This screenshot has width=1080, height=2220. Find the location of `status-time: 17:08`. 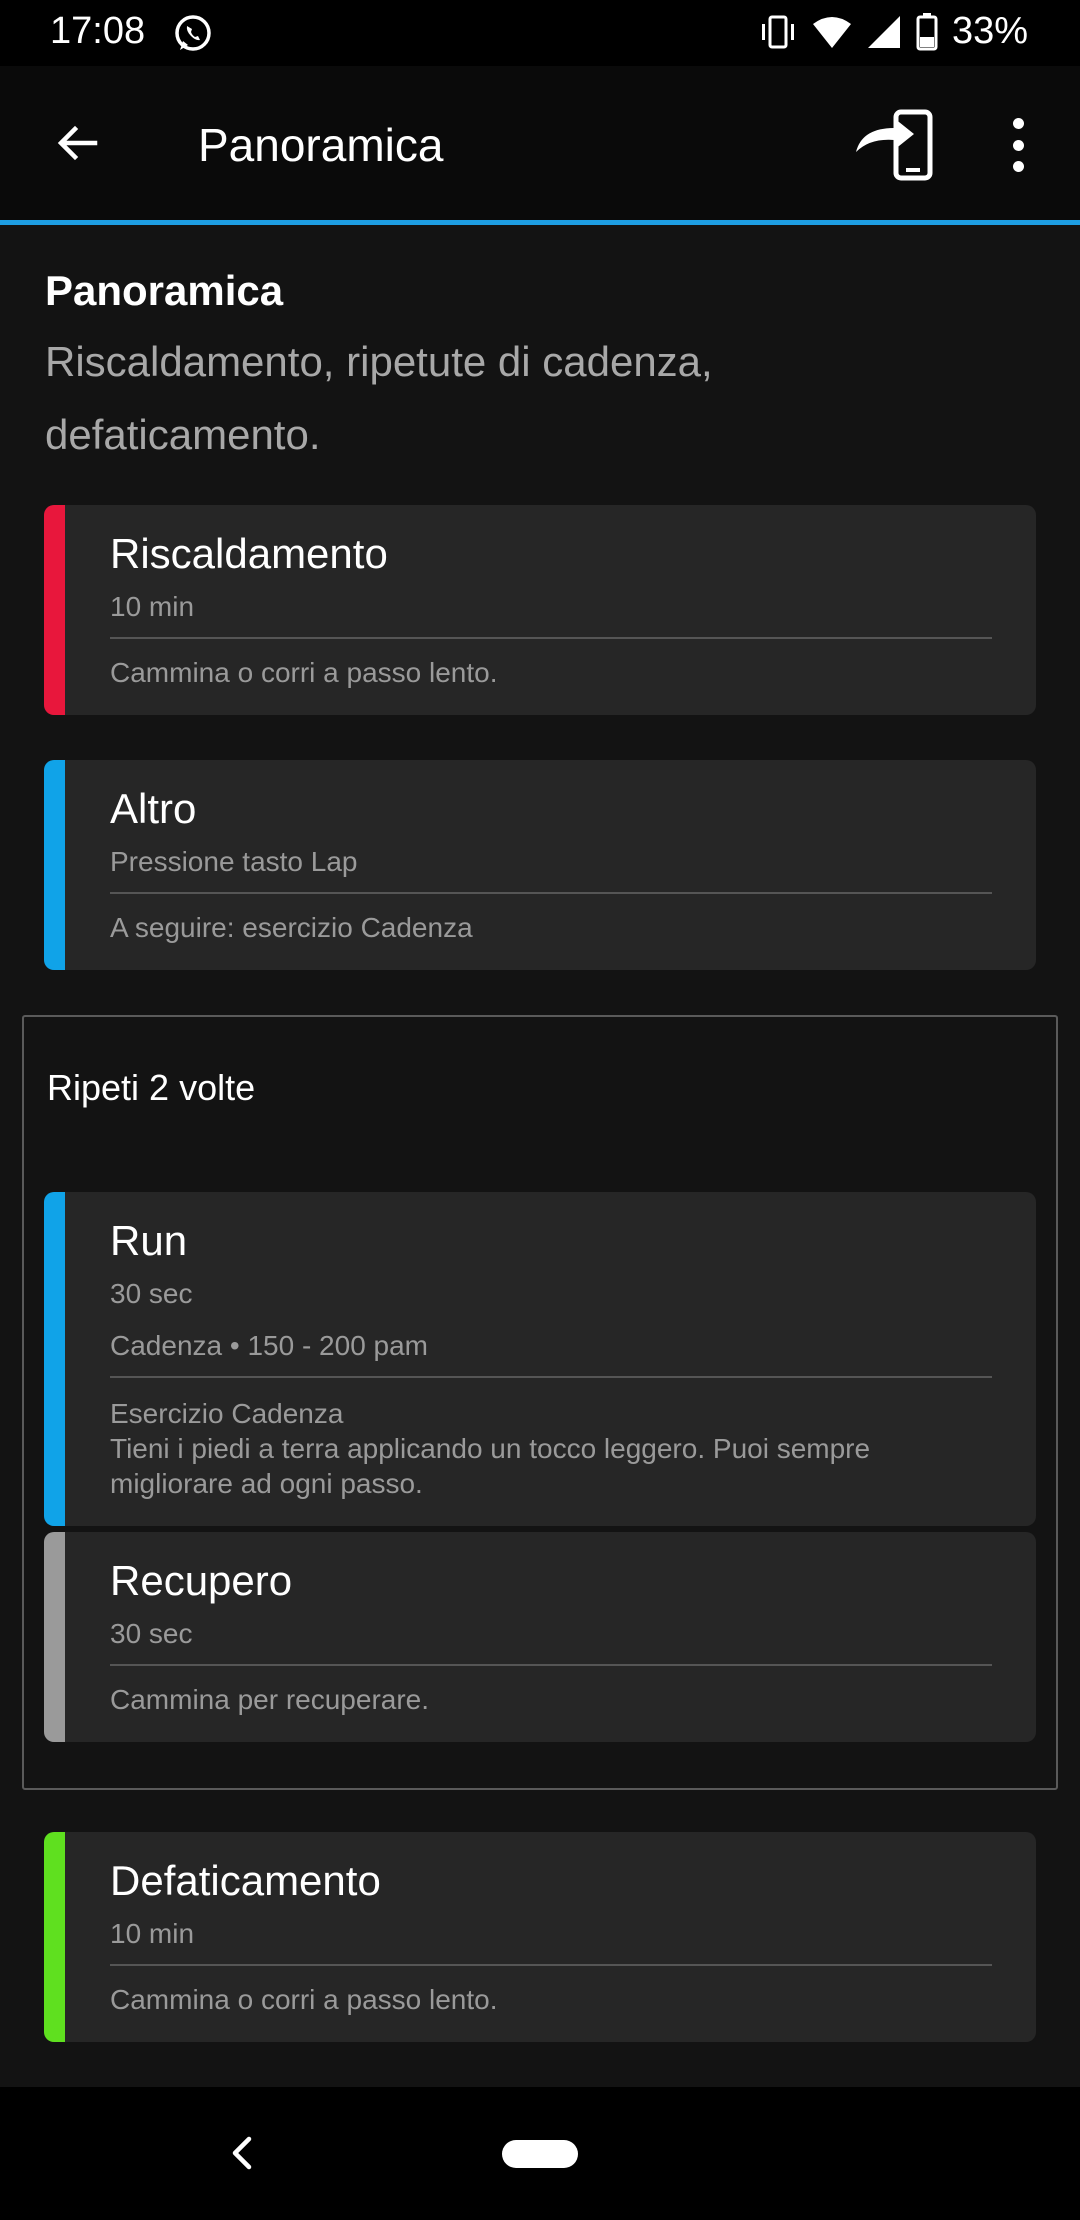

status-time: 17:08 is located at coordinates (98, 31).